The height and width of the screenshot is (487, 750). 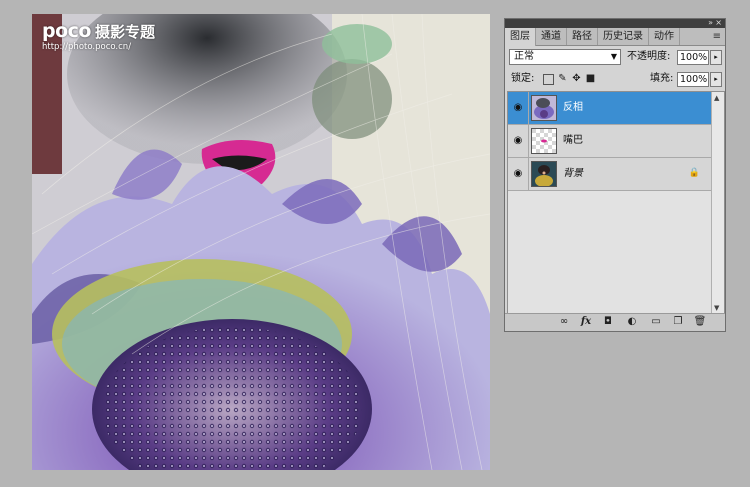 What do you see at coordinates (717, 36) in the screenshot?
I see `panel-menu-icon: ≡` at bounding box center [717, 36].